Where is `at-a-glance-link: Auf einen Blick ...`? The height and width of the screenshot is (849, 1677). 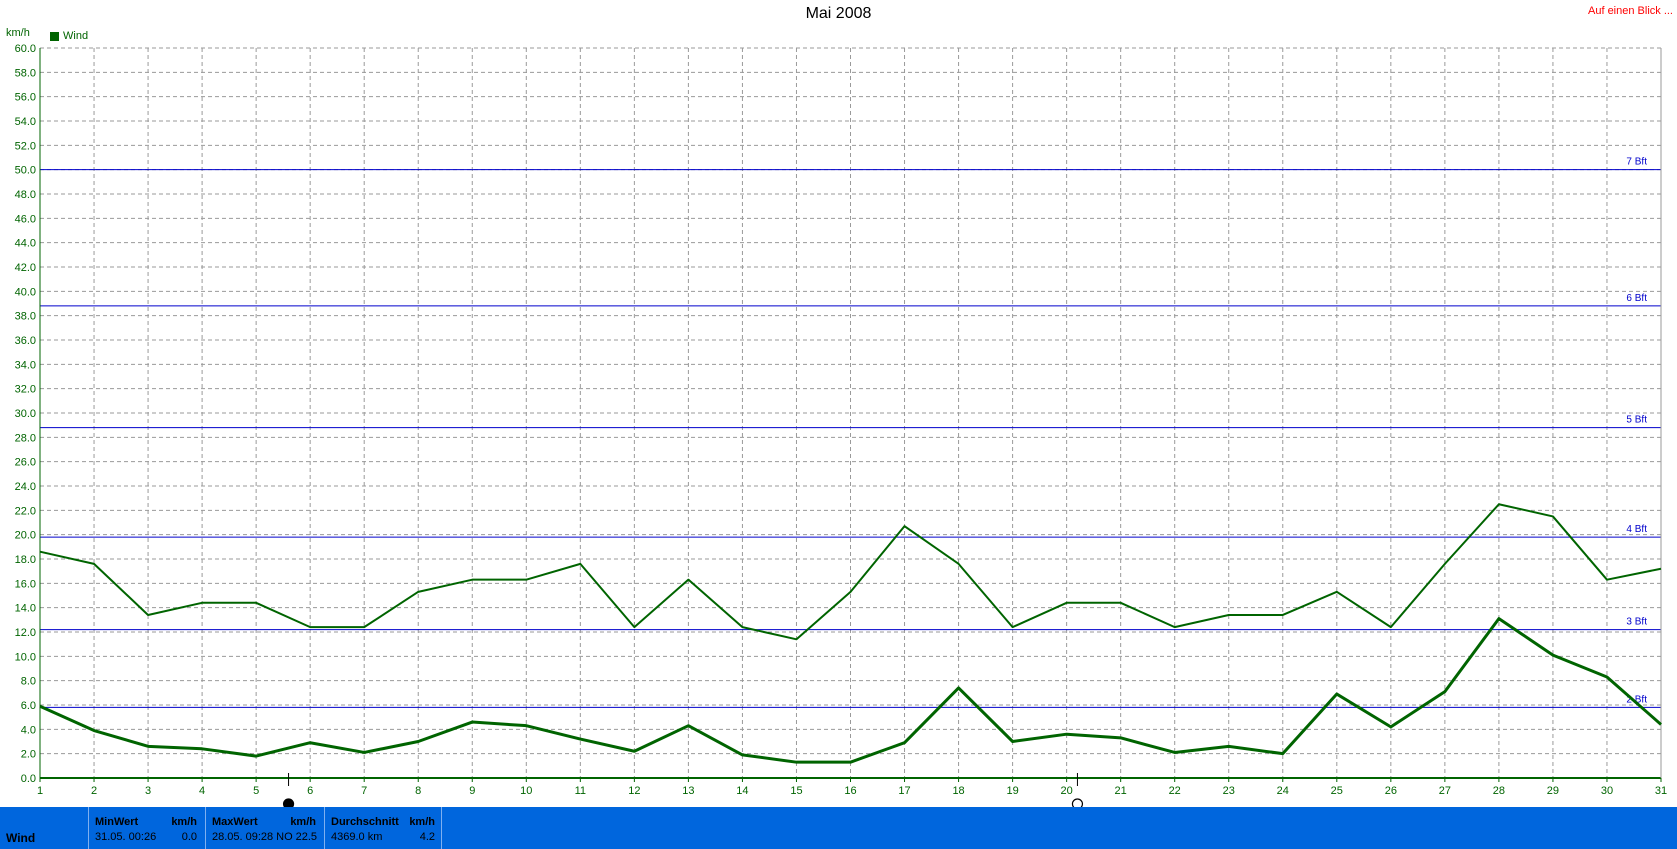 at-a-glance-link: Auf einen Blick ... is located at coordinates (1630, 11).